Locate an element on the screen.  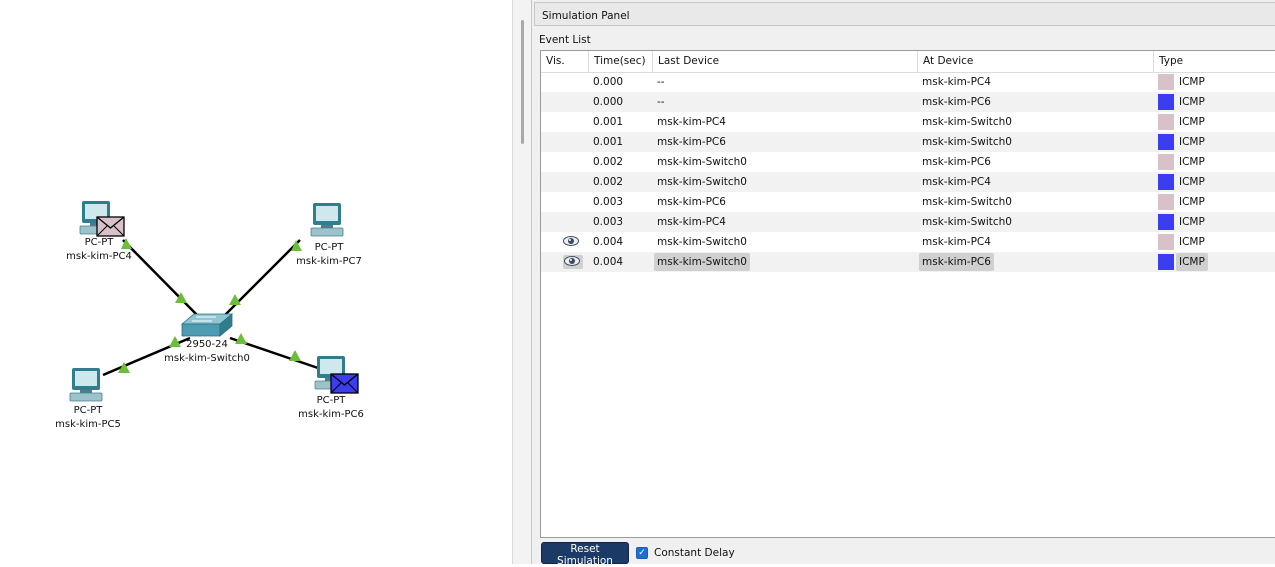
event-row: 0.000 -- msk-kim-PC6 ICMP is located at coordinates (908, 102).